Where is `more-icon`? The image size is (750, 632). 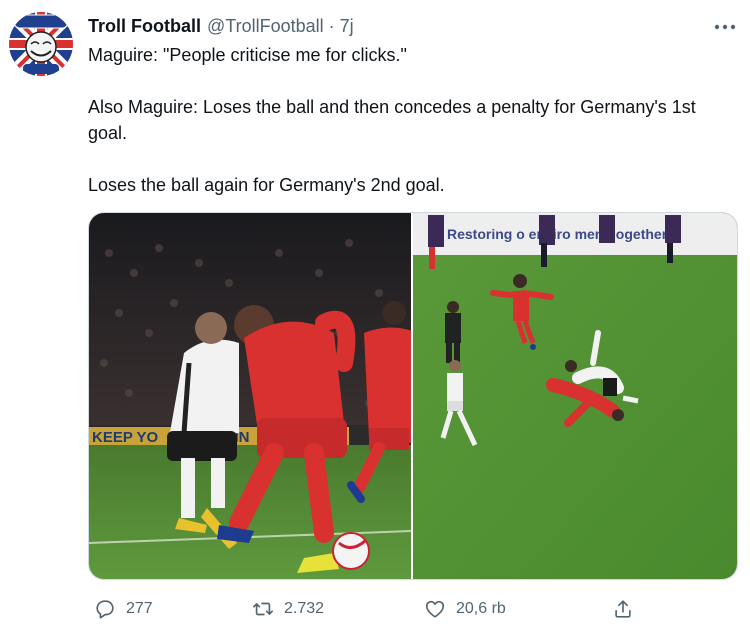
more-icon is located at coordinates (725, 27).